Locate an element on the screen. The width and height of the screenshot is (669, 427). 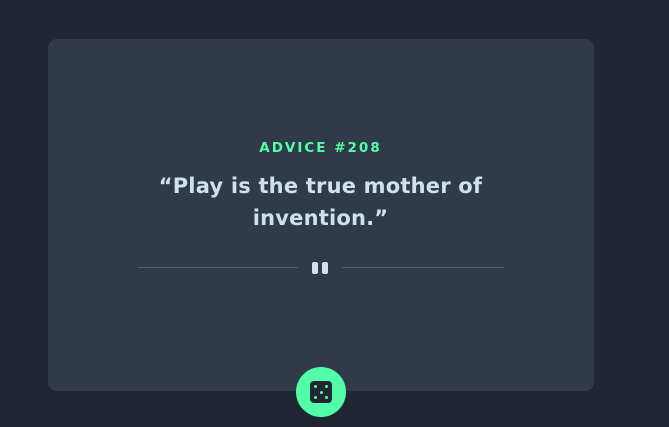
generate-advice-button is located at coordinates (321, 392).